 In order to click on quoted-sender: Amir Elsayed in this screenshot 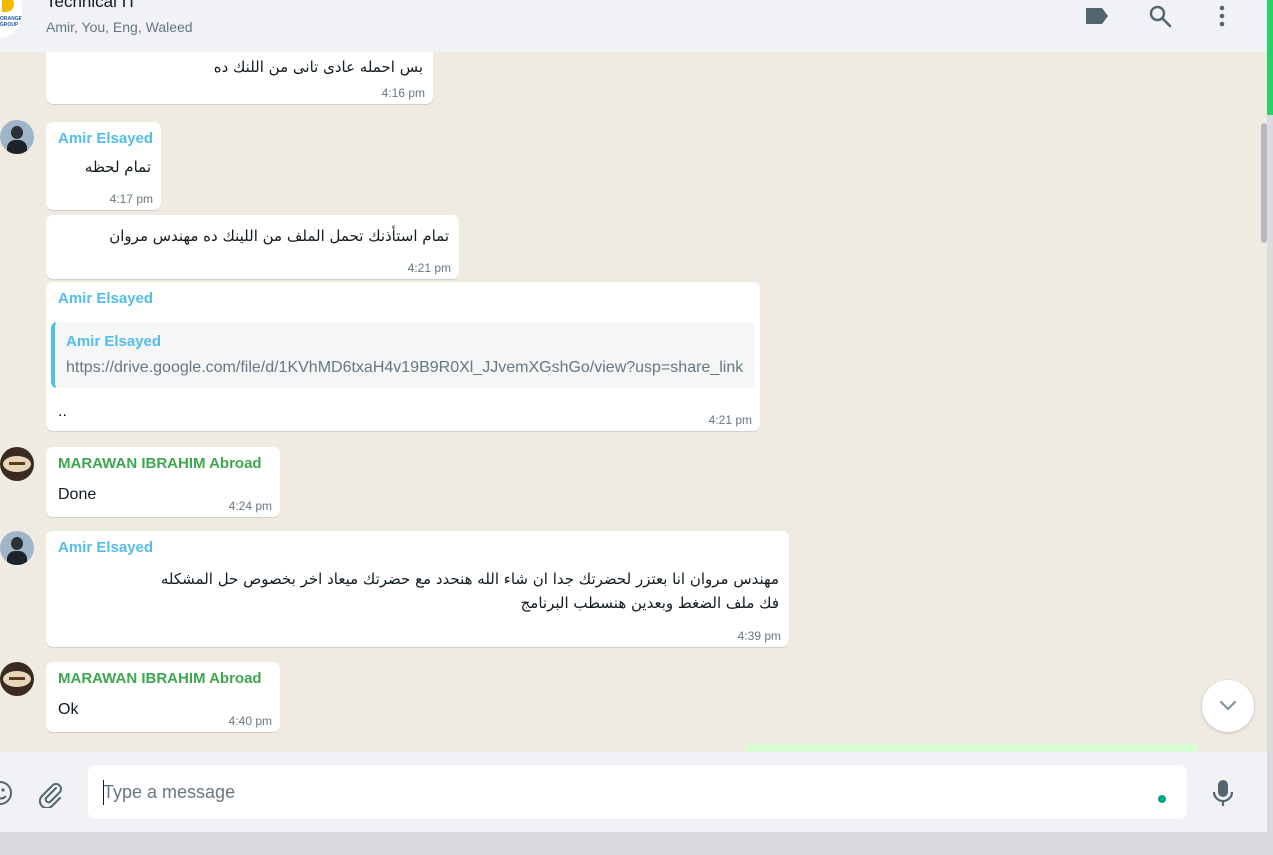, I will do `click(114, 341)`.